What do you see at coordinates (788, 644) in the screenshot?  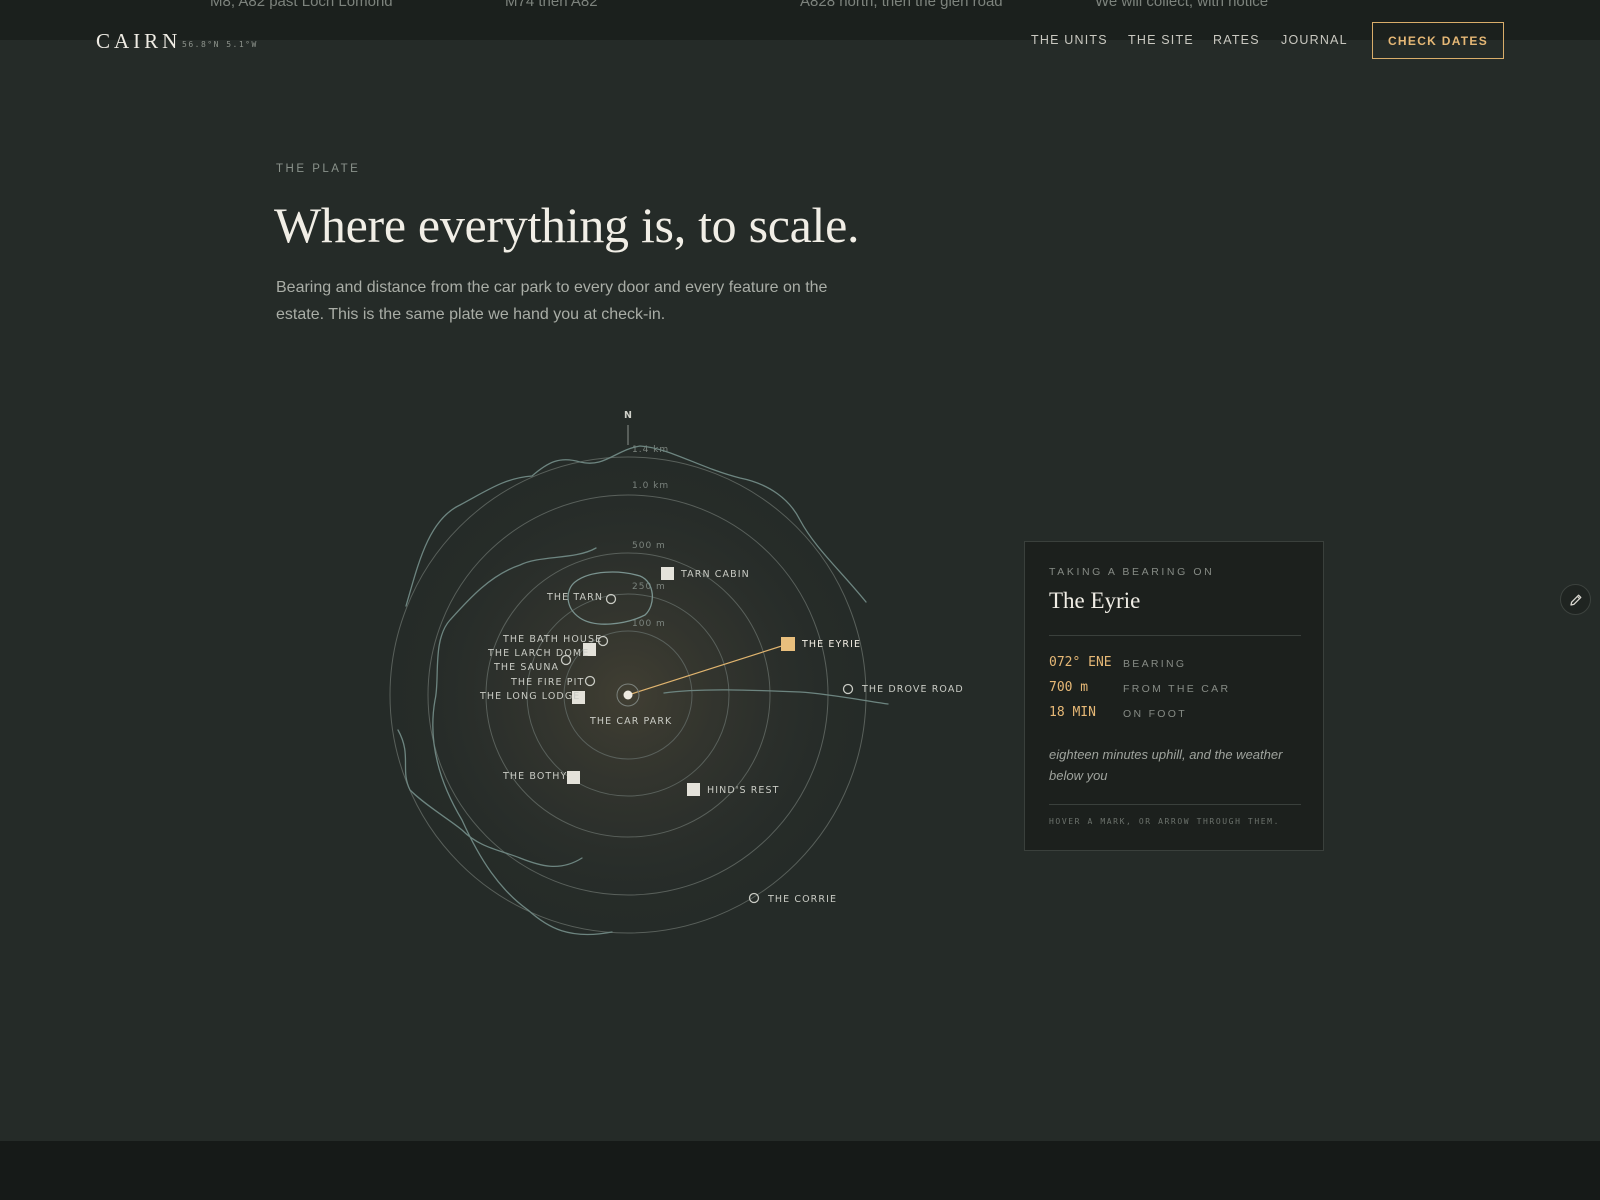 I see `unit-marker-the-eyrie` at bounding box center [788, 644].